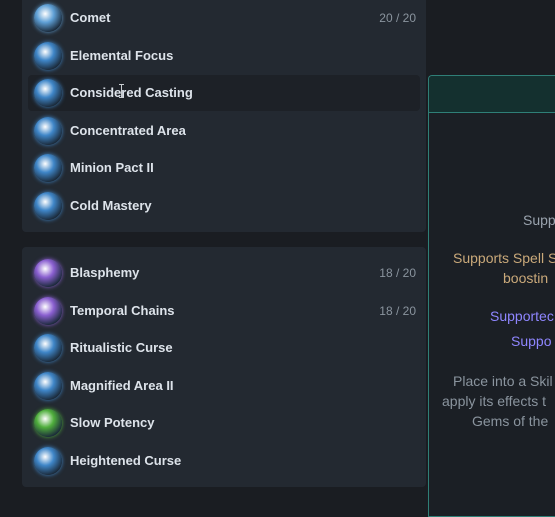  What do you see at coordinates (48, 55) in the screenshot?
I see `elemental-focus-gem-icon` at bounding box center [48, 55].